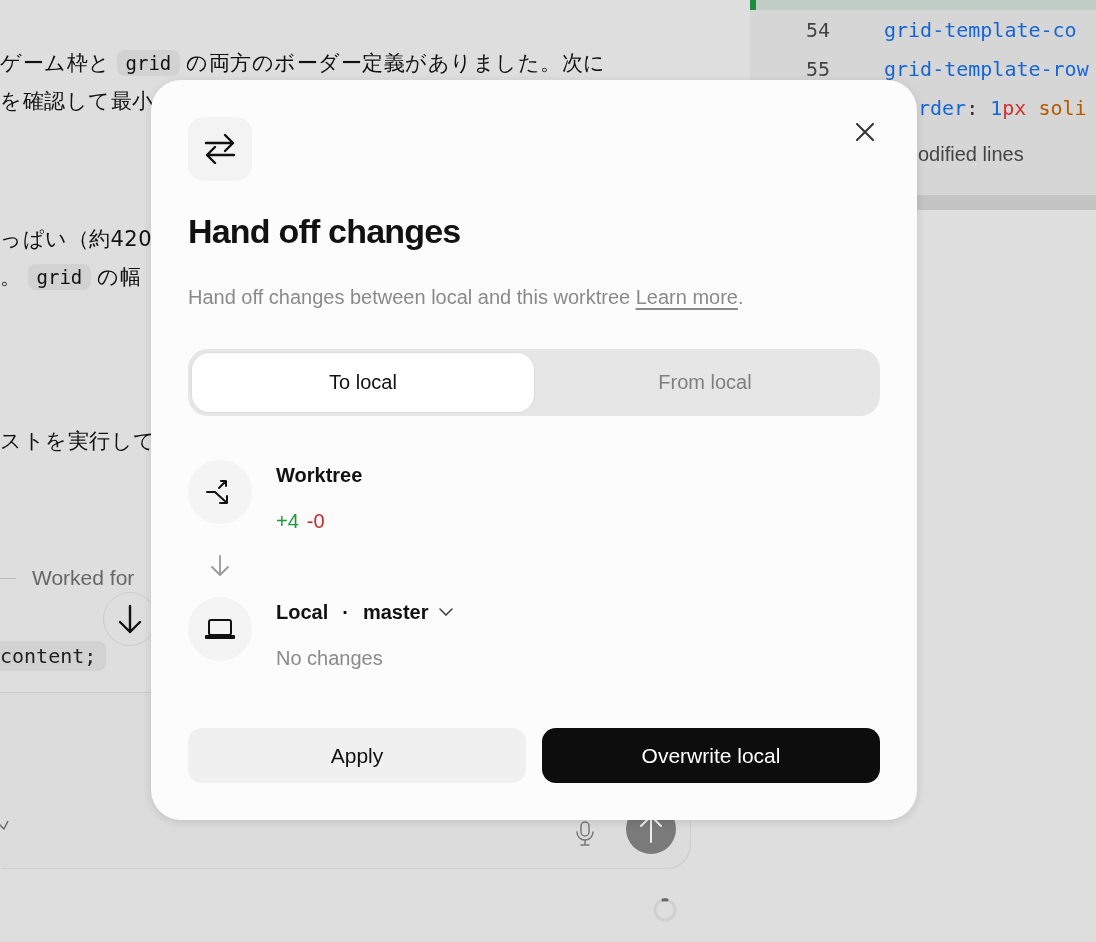 This screenshot has width=1096, height=942. I want to click on modified-lines-text: odified lines, so click(971, 154).